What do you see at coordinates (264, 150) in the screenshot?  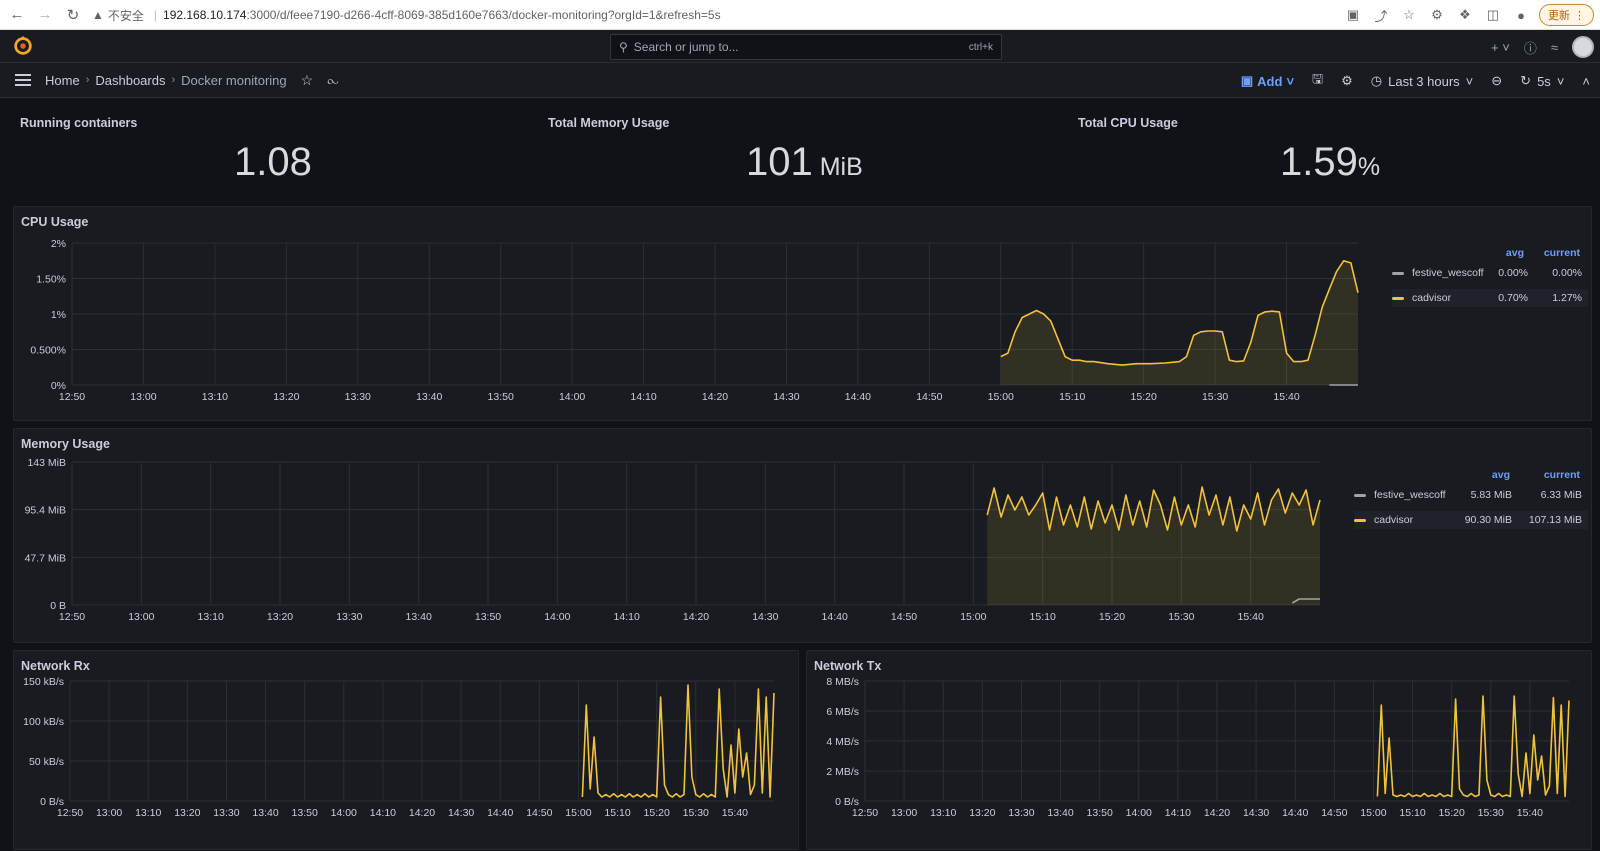 I see `stat-running-containers: Running containers 1.08` at bounding box center [264, 150].